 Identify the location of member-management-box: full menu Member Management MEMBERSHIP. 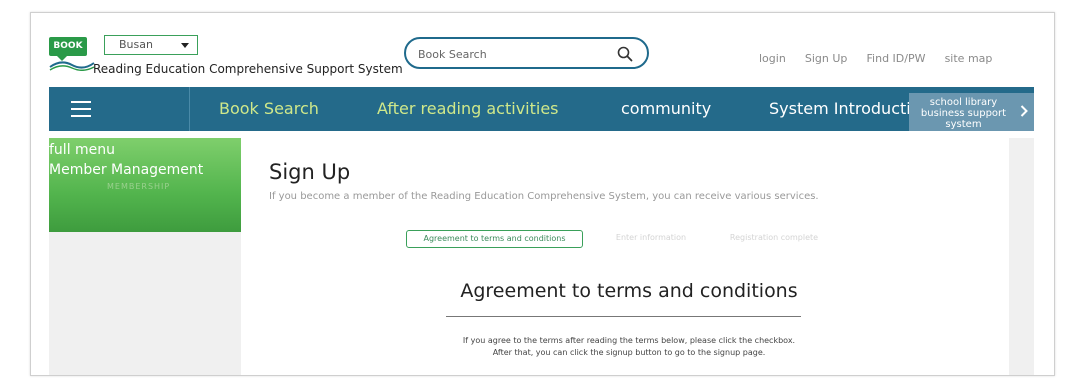
(145, 185).